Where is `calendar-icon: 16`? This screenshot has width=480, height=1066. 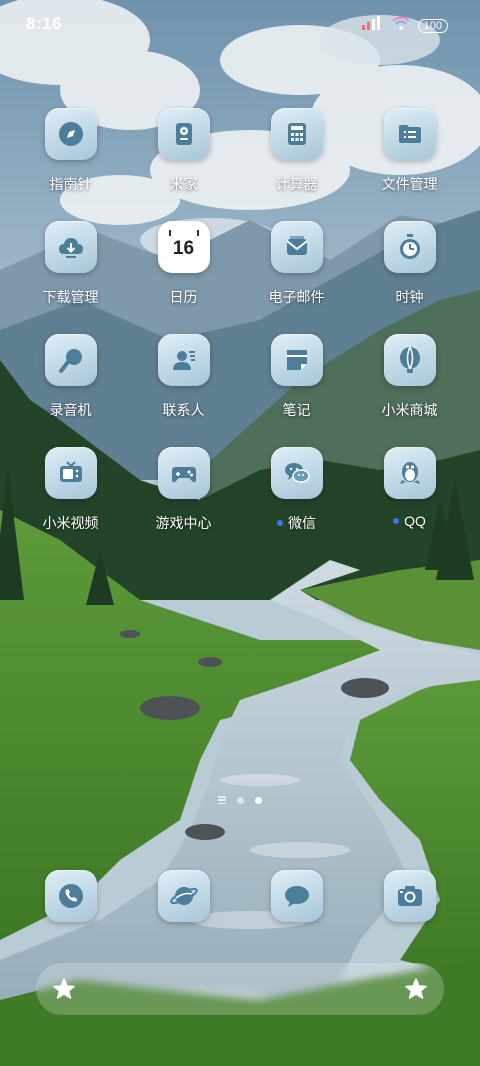
calendar-icon: 16 is located at coordinates (183, 247).